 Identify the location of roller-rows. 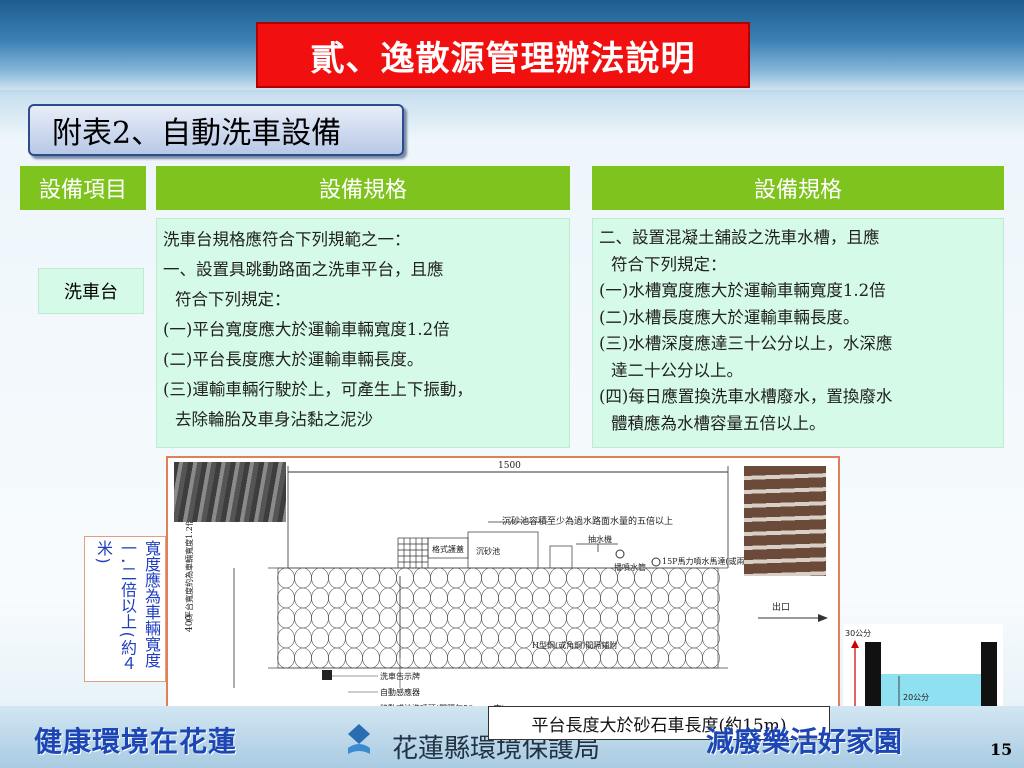
(498, 618).